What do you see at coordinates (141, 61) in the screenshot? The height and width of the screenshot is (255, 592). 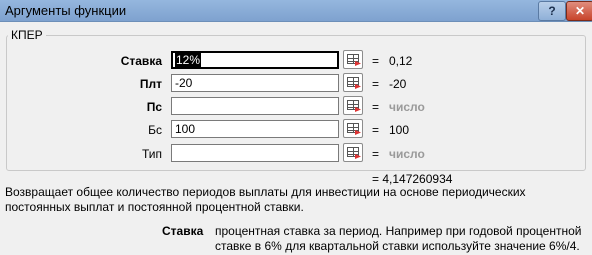 I see `arg-label-stavka: Ставка` at bounding box center [141, 61].